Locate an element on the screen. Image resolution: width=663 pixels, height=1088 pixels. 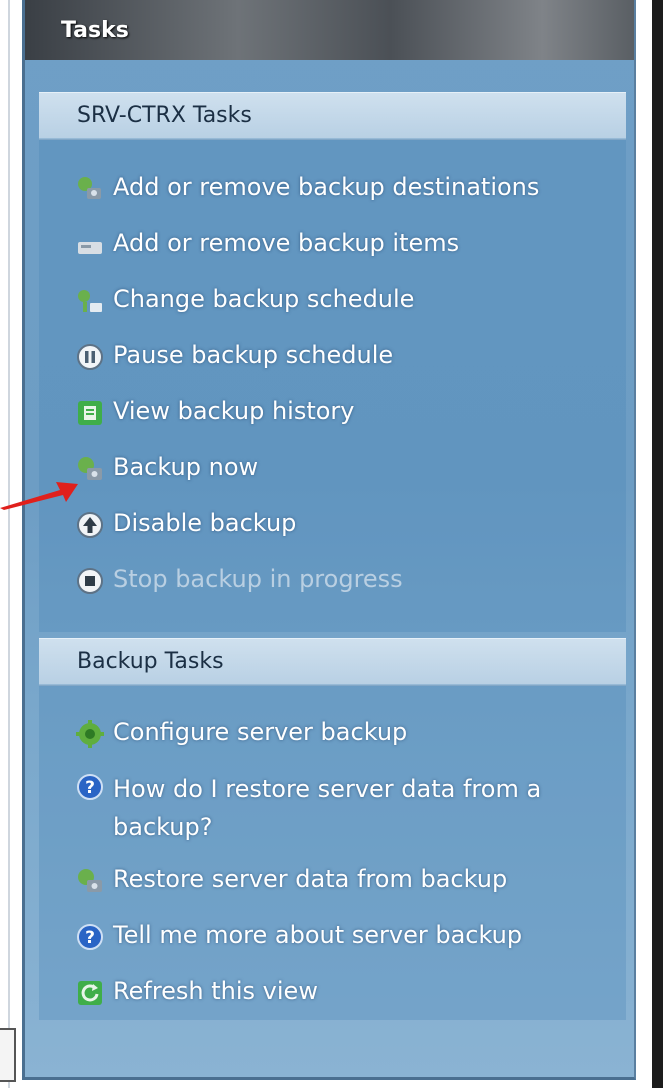
scrollbar-box is located at coordinates (8, 1055).